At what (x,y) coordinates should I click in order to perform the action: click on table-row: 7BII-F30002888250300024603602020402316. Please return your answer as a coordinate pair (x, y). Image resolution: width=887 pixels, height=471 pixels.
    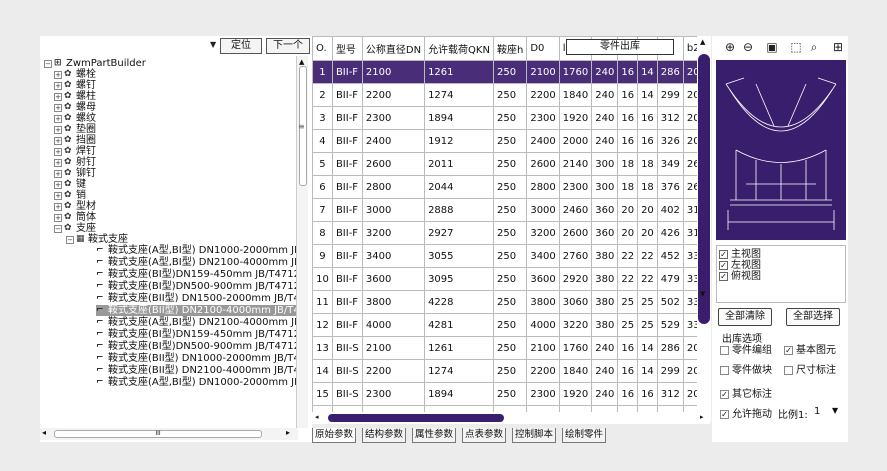
    Looking at the image, I should click on (511, 210).